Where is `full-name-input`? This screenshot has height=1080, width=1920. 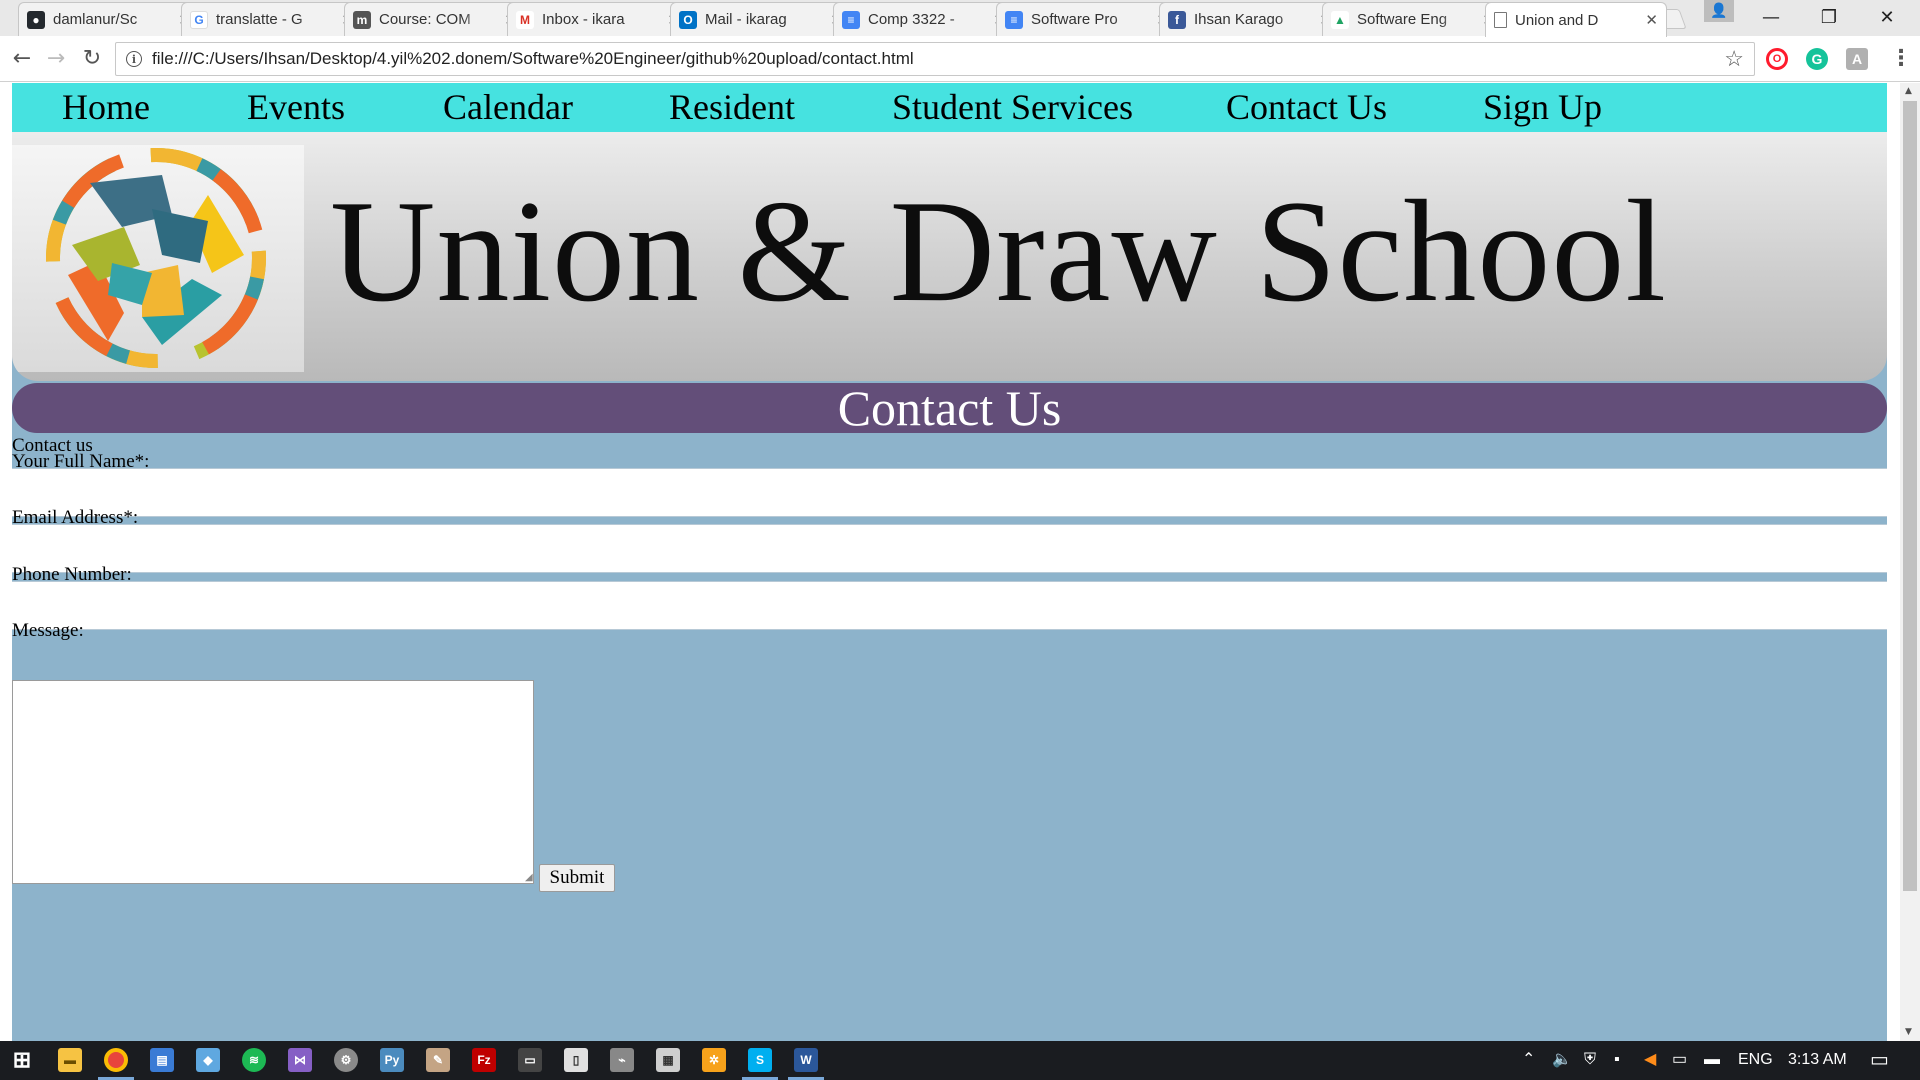 full-name-input is located at coordinates (949, 492).